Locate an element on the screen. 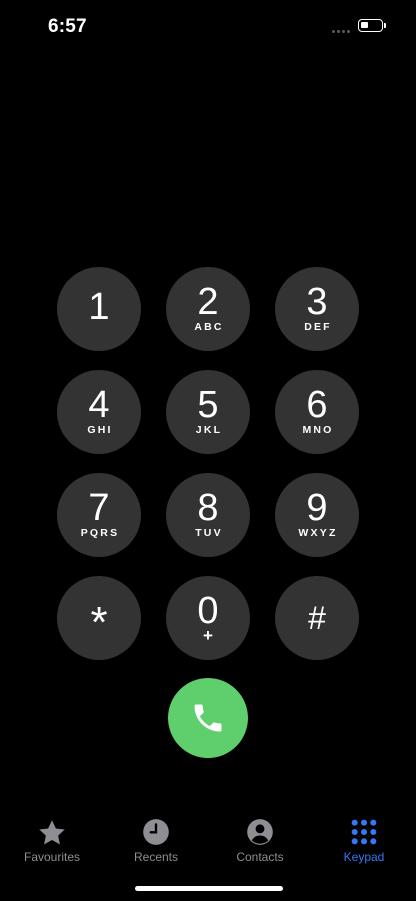 Image resolution: width=416 pixels, height=901 pixels. tab-favourites: Favourites is located at coordinates (52, 839).